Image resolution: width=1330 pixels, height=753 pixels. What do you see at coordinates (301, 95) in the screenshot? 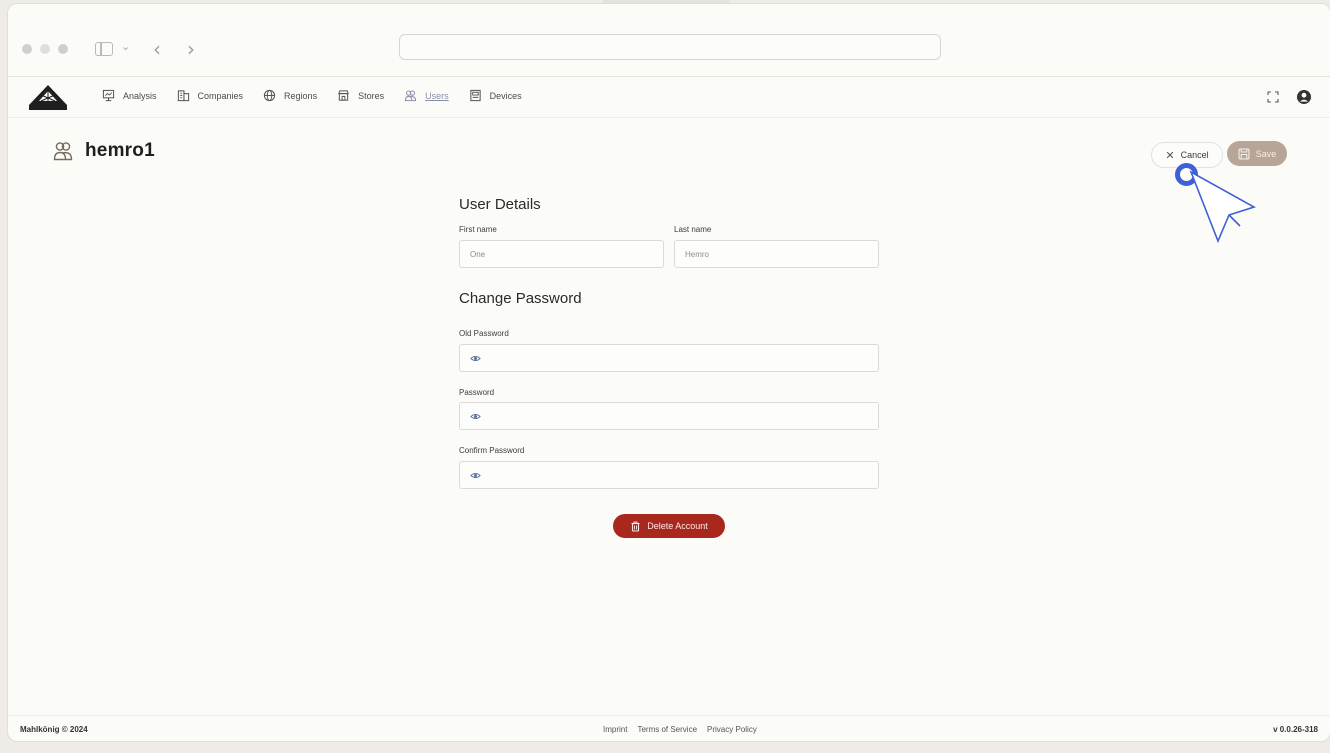
I see `nav-label: Regions` at bounding box center [301, 95].